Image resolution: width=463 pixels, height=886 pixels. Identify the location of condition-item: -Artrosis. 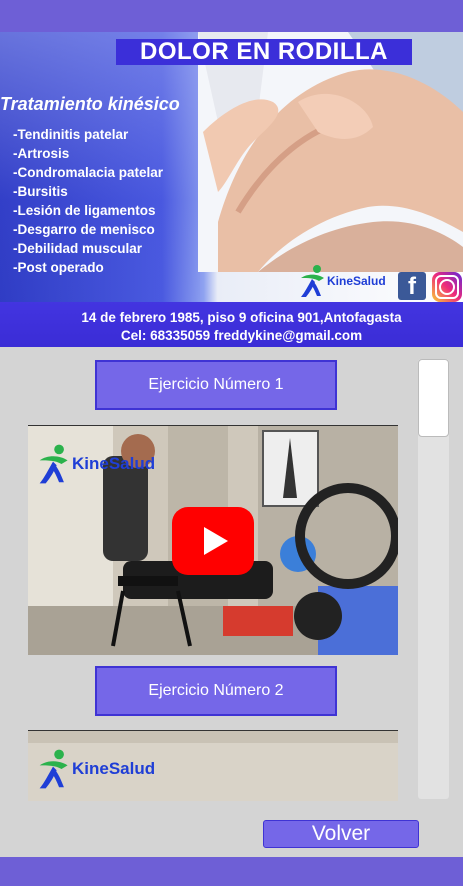
(41, 153).